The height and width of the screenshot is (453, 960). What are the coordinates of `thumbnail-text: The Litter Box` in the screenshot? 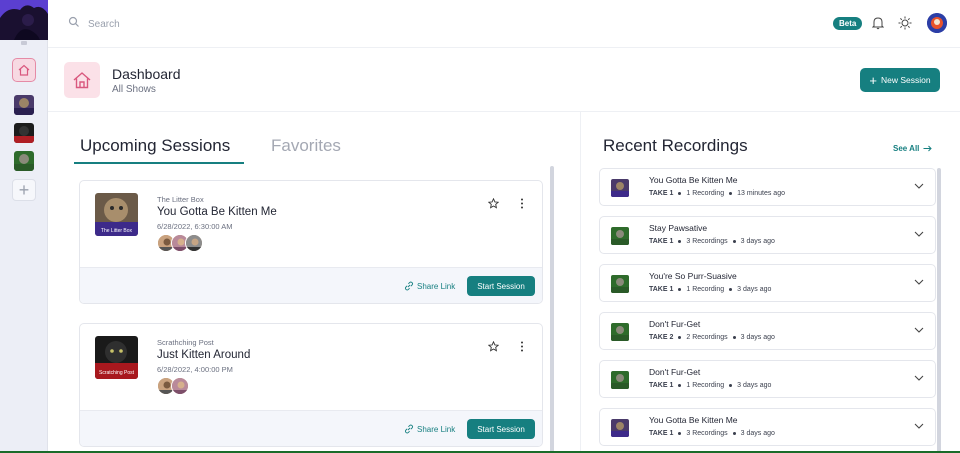 It's located at (117, 231).